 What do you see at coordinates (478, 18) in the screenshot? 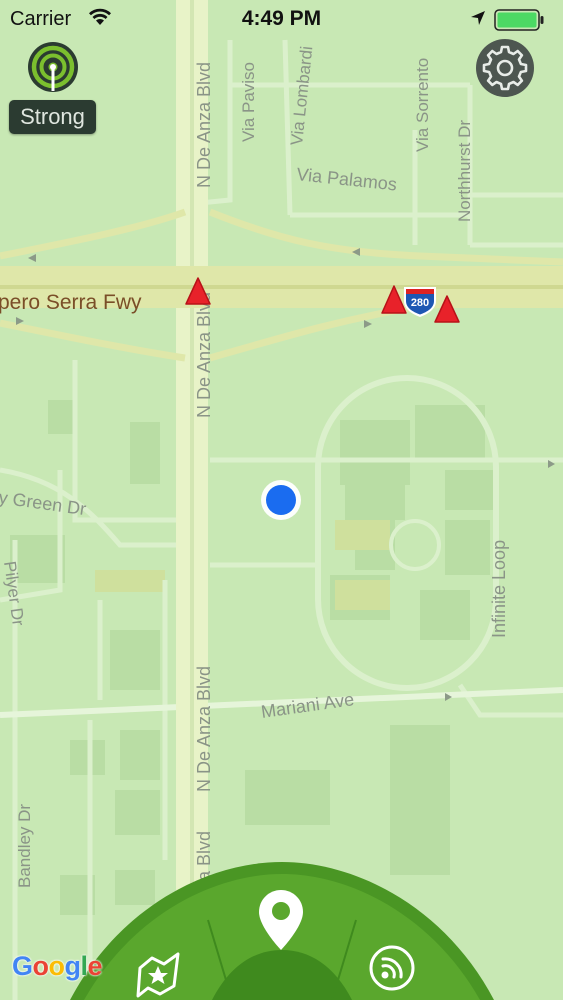
I see `location-arrow-icon` at bounding box center [478, 18].